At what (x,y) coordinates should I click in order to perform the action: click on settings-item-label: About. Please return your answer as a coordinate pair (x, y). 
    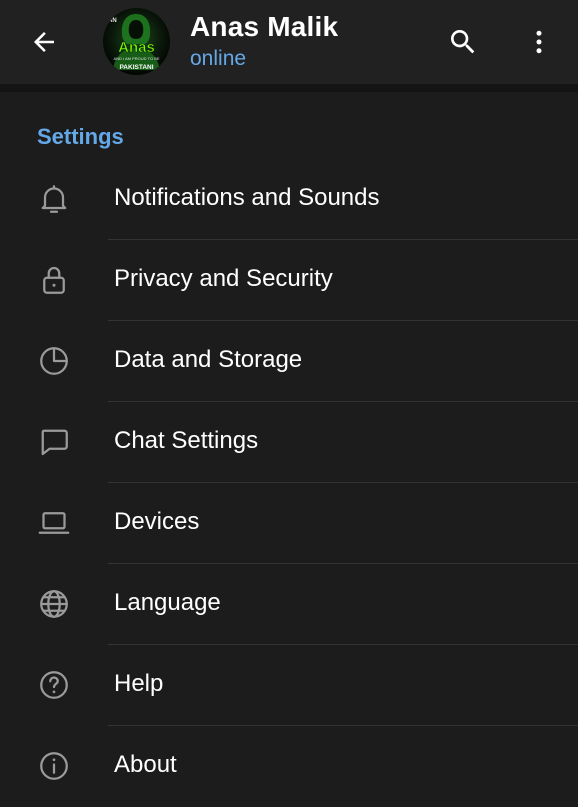
    Looking at the image, I should click on (145, 764).